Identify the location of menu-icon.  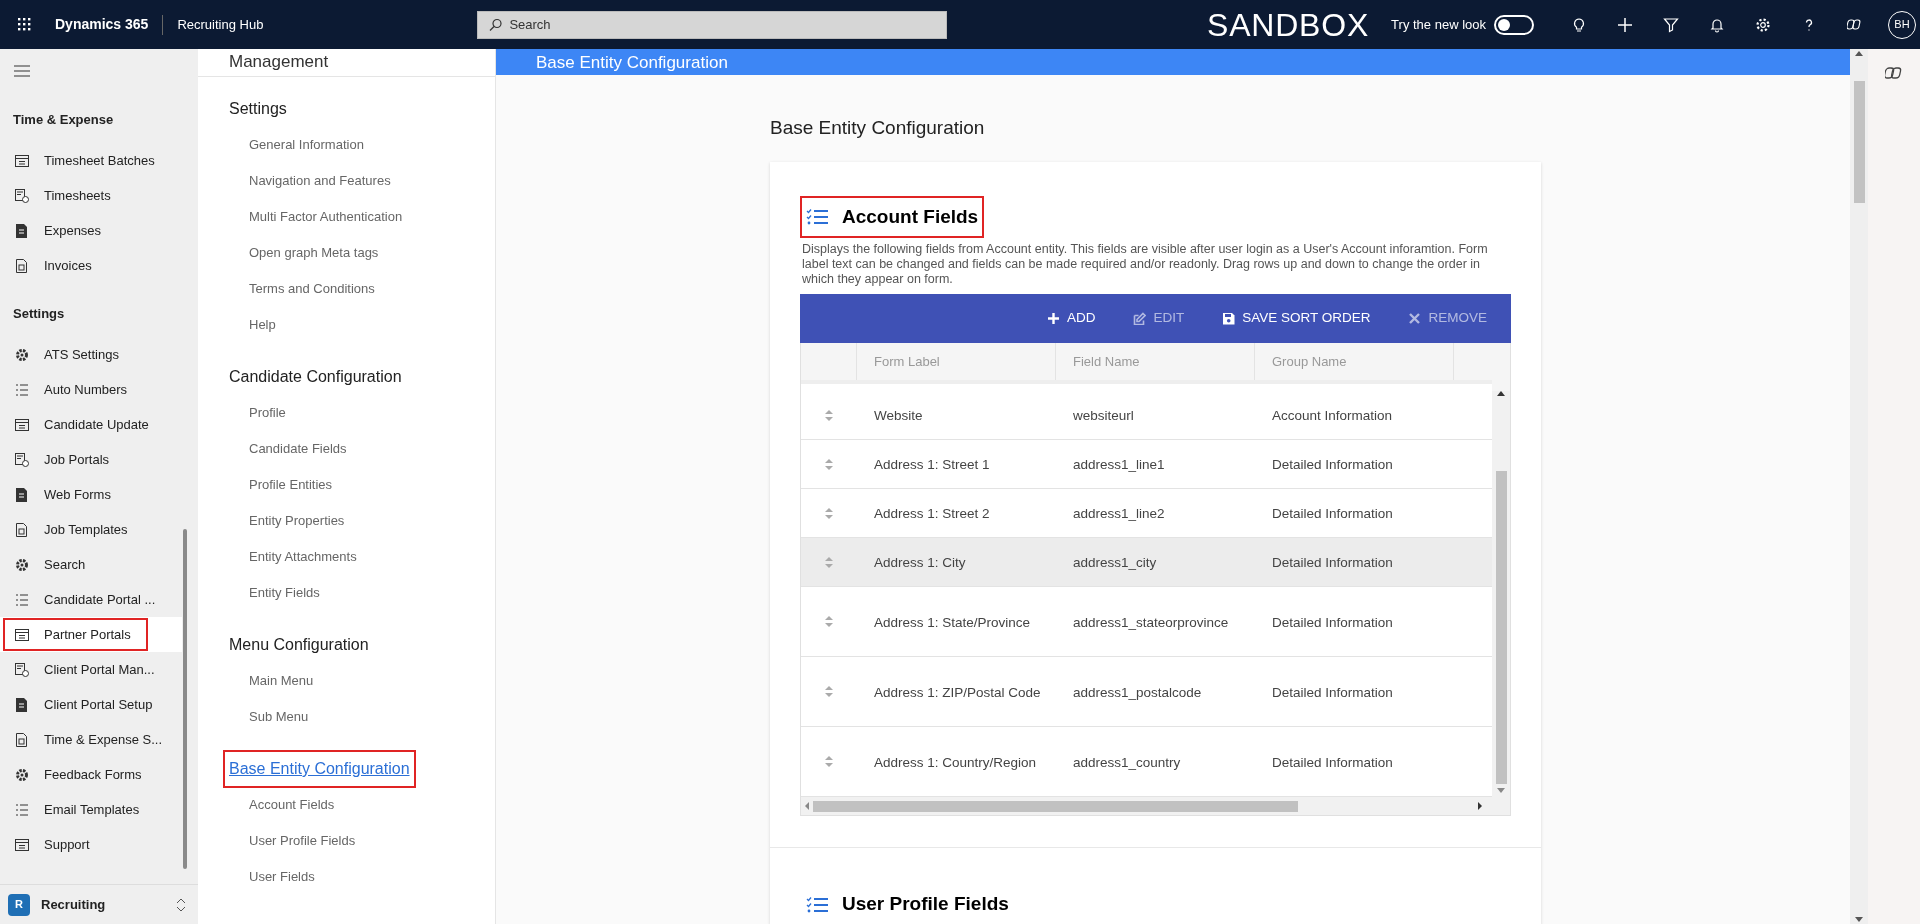
(22, 71).